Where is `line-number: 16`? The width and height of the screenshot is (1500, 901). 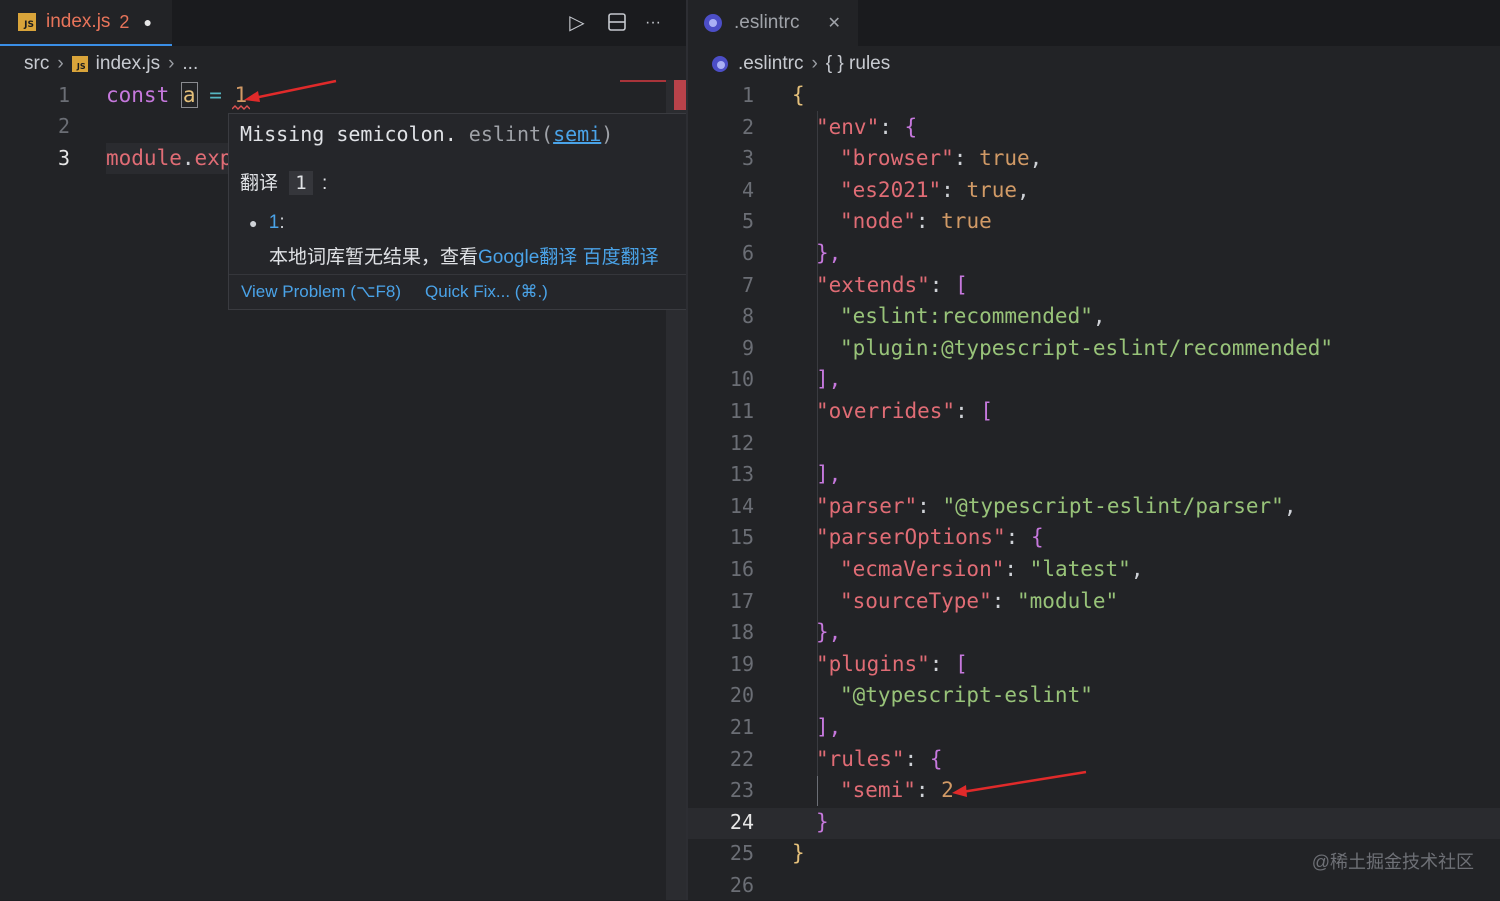
line-number: 16 is located at coordinates (741, 569).